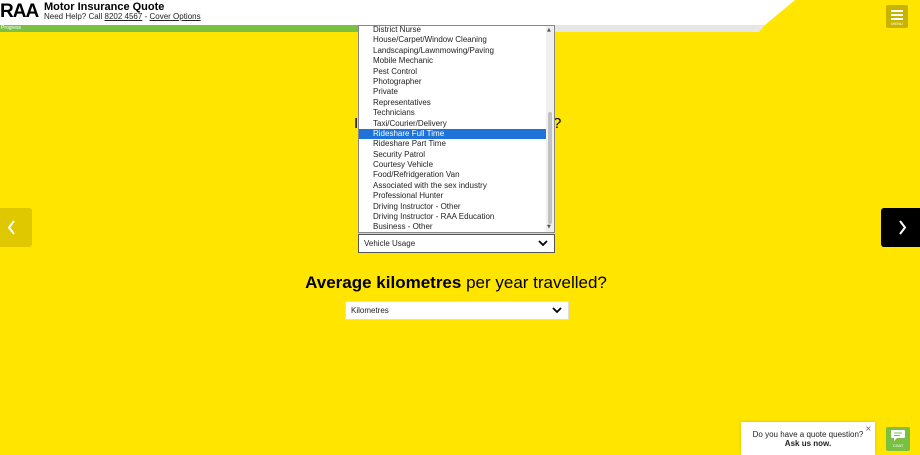 This screenshot has height=455, width=920. I want to click on dropdown-option: Taxi/Courier/Delivery, so click(453, 124).